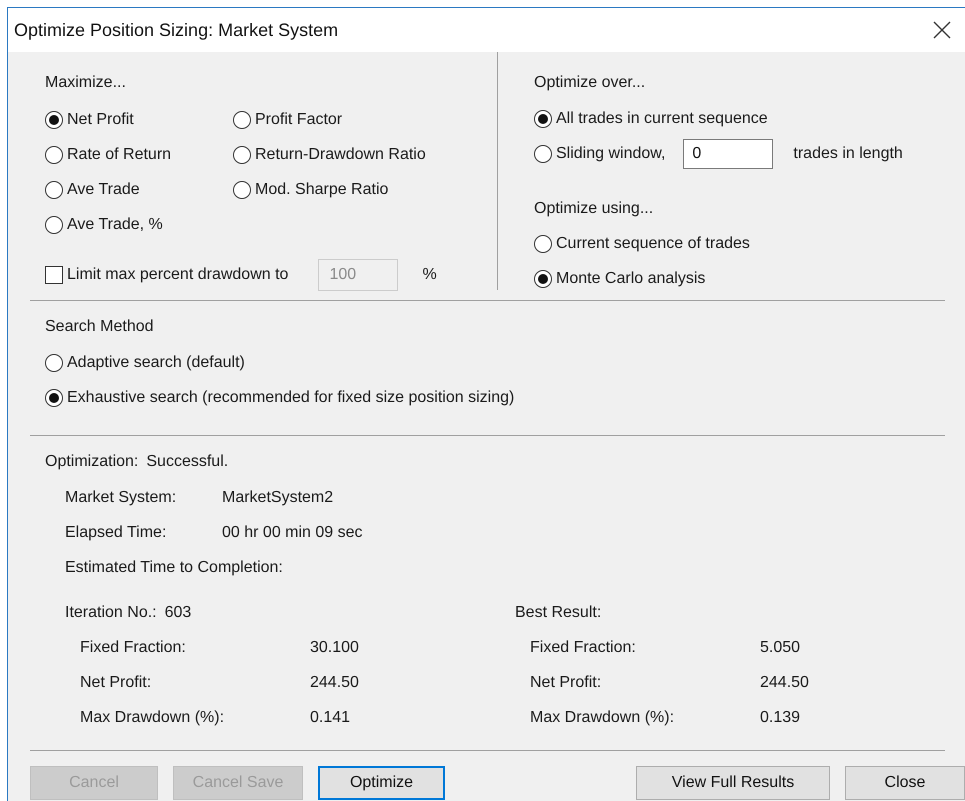 This screenshot has width=965, height=801. I want to click on dialog-button: Optimize, so click(381, 783).